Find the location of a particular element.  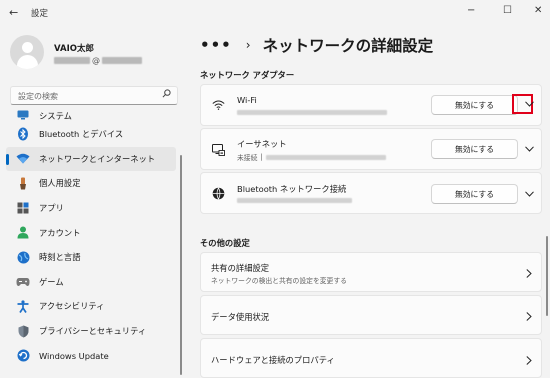

adapter-name: イーサネット is located at coordinates (262, 144).